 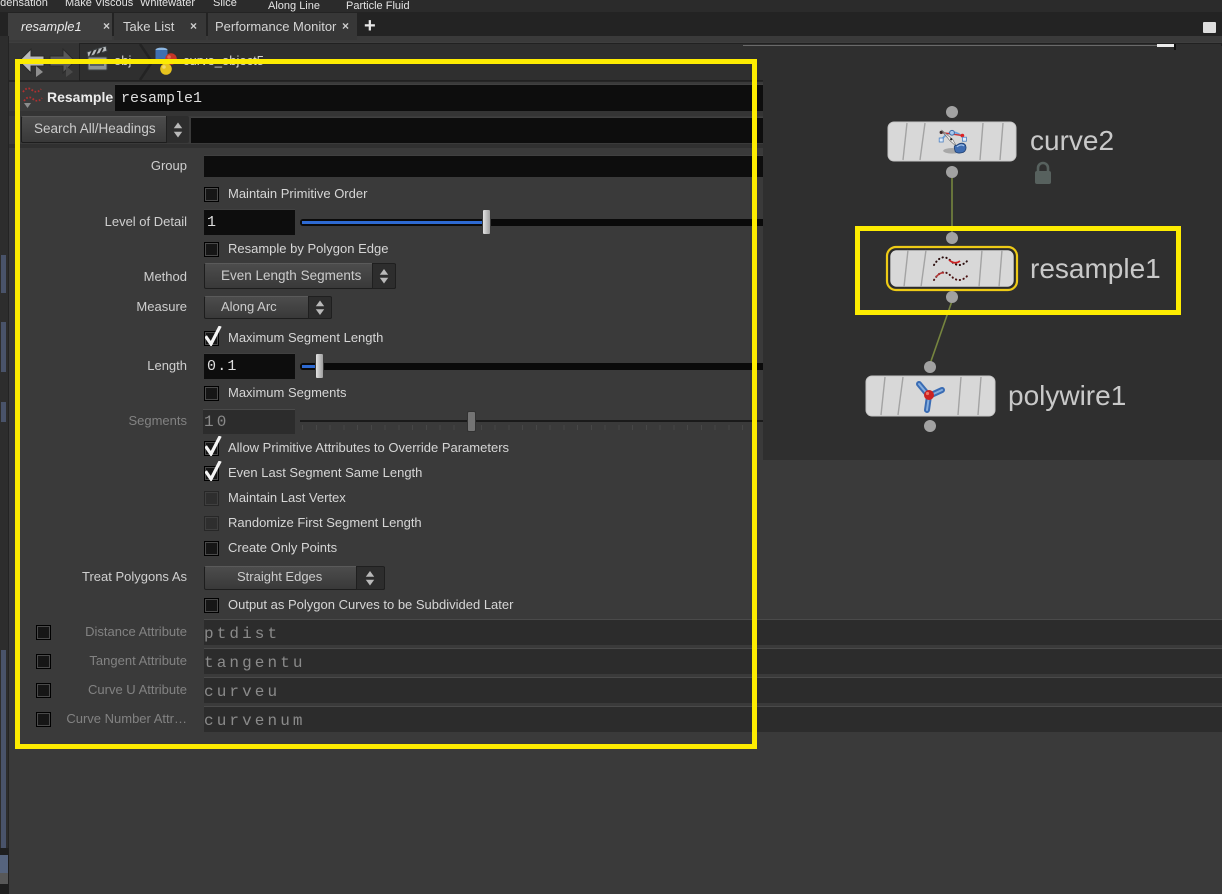 What do you see at coordinates (1072, 140) in the screenshot?
I see `svg-text: curve2` at bounding box center [1072, 140].